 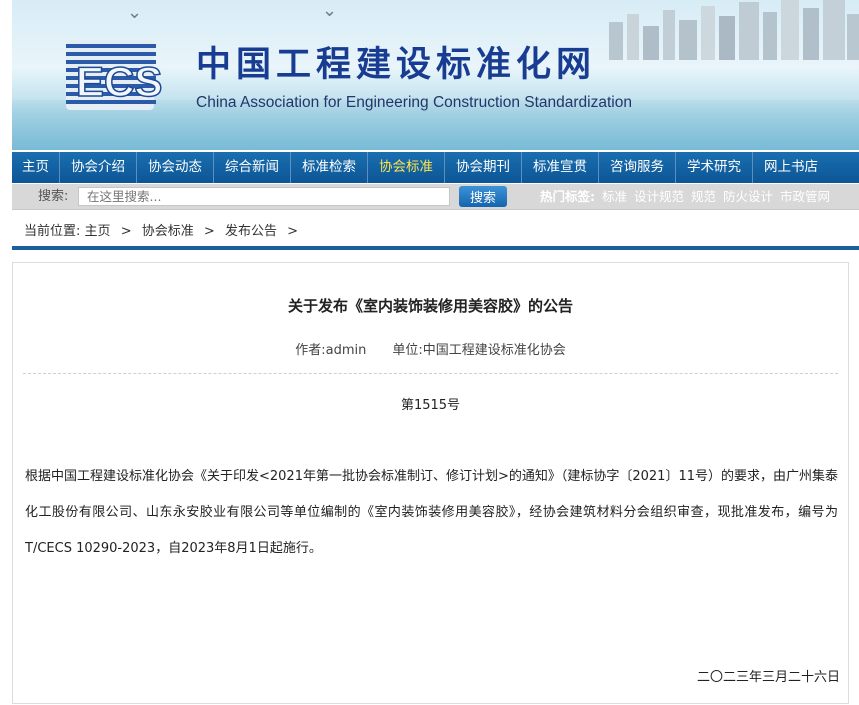 I want to click on site-title-cn: 中国工程建设标准化网, so click(x=396, y=64).